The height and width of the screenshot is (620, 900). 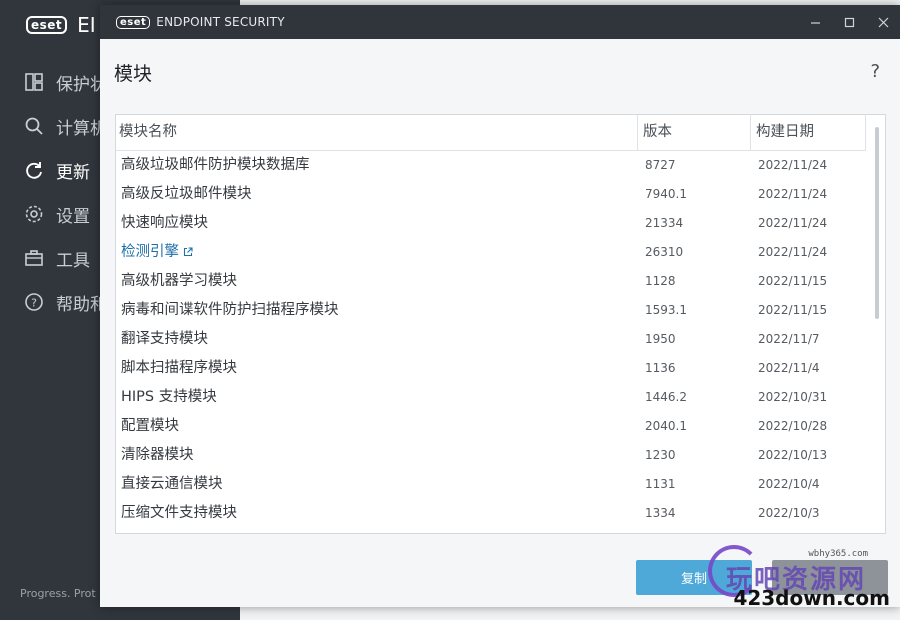 What do you see at coordinates (875, 71) in the screenshot?
I see `help-button: ?` at bounding box center [875, 71].